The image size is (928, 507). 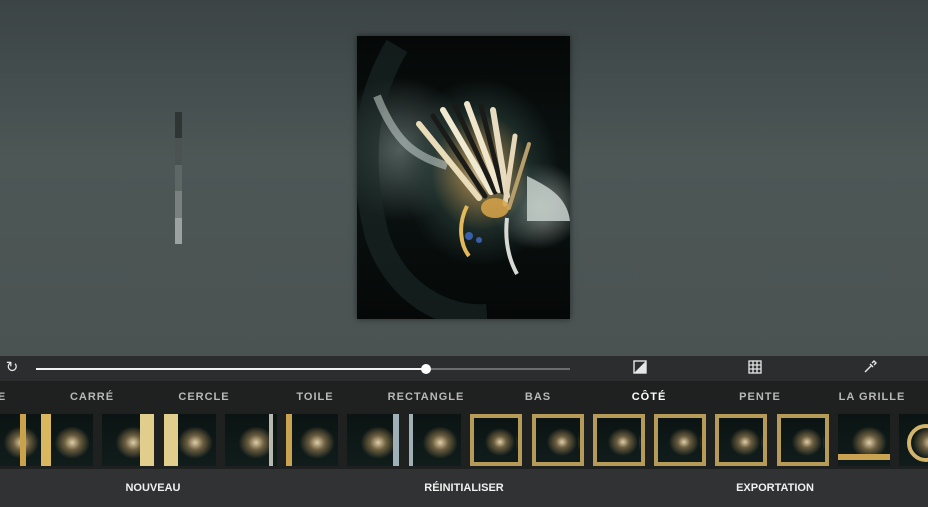 I want to click on edit-toolbar: ↻, so click(x=464, y=368).